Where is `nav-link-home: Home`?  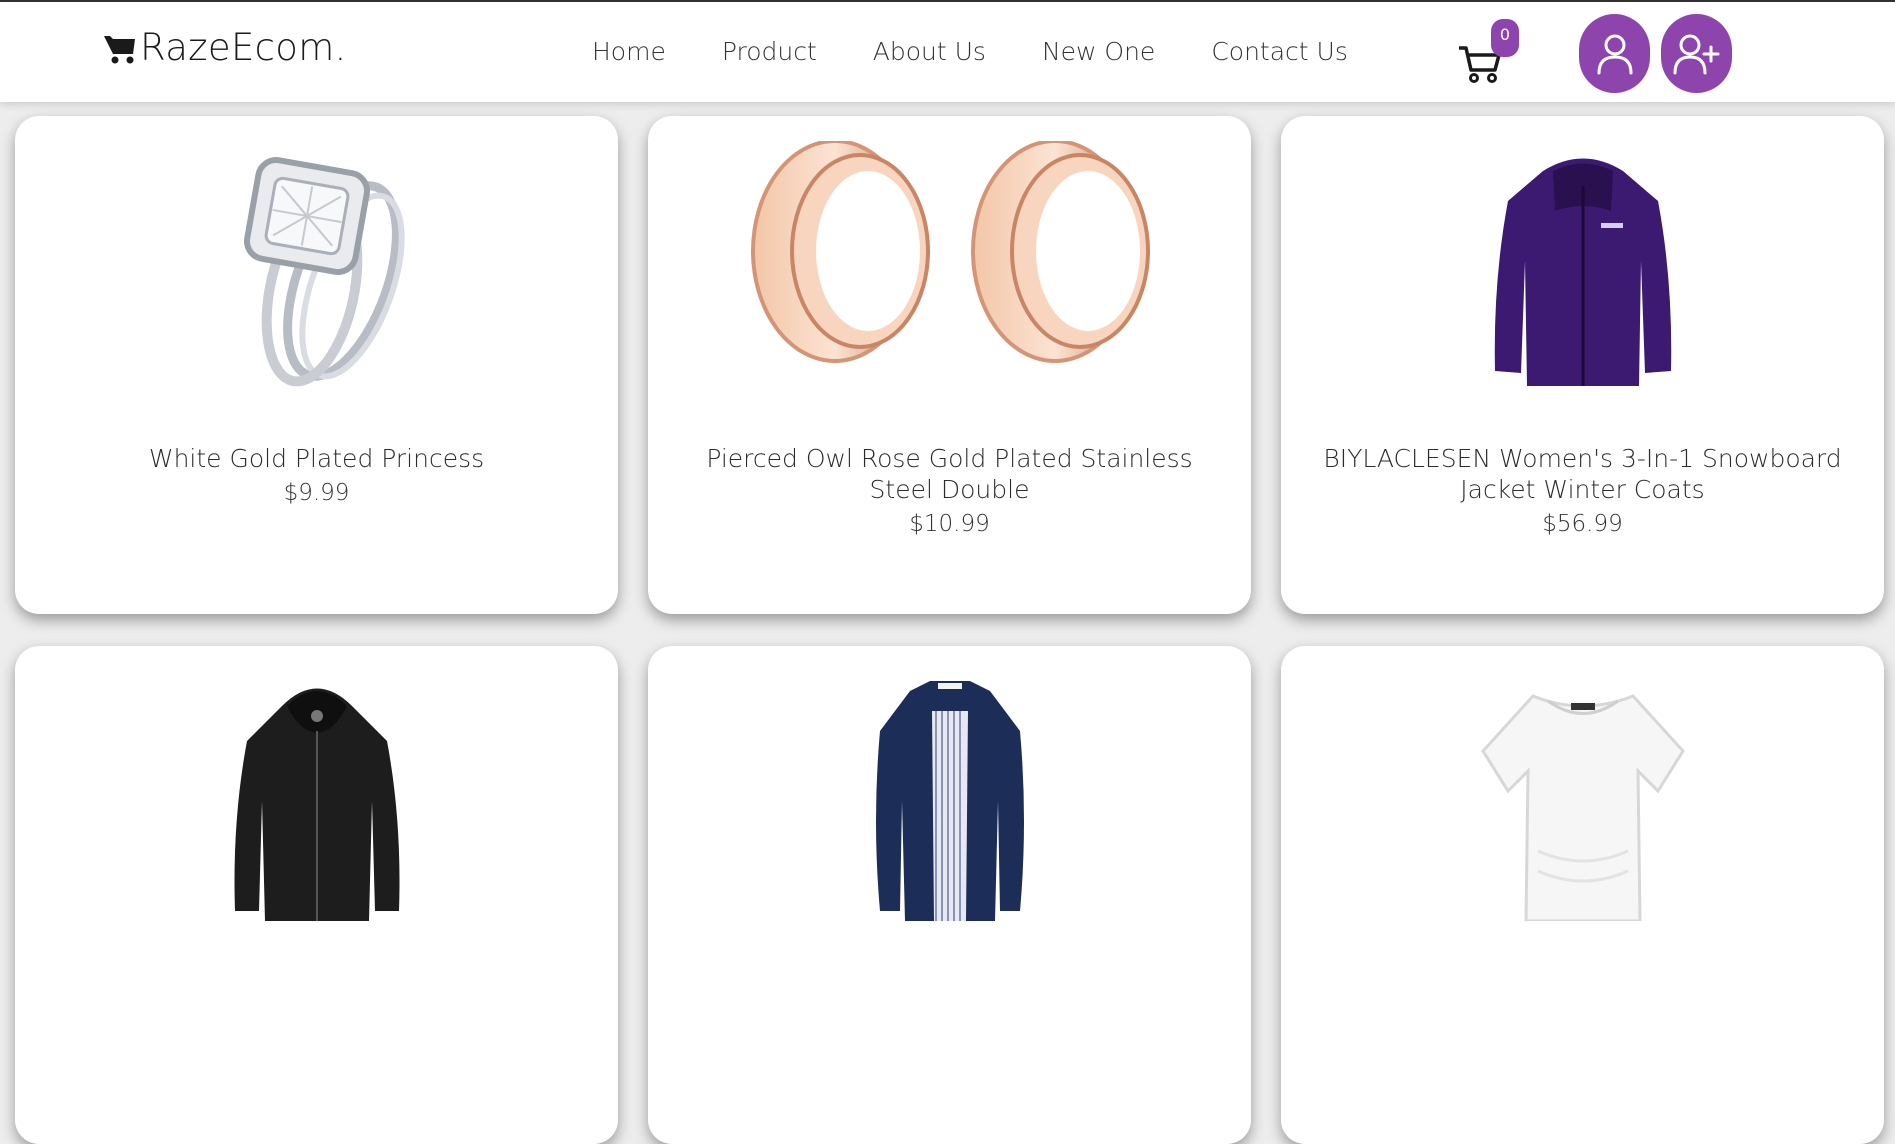
nav-link-home: Home is located at coordinates (629, 51).